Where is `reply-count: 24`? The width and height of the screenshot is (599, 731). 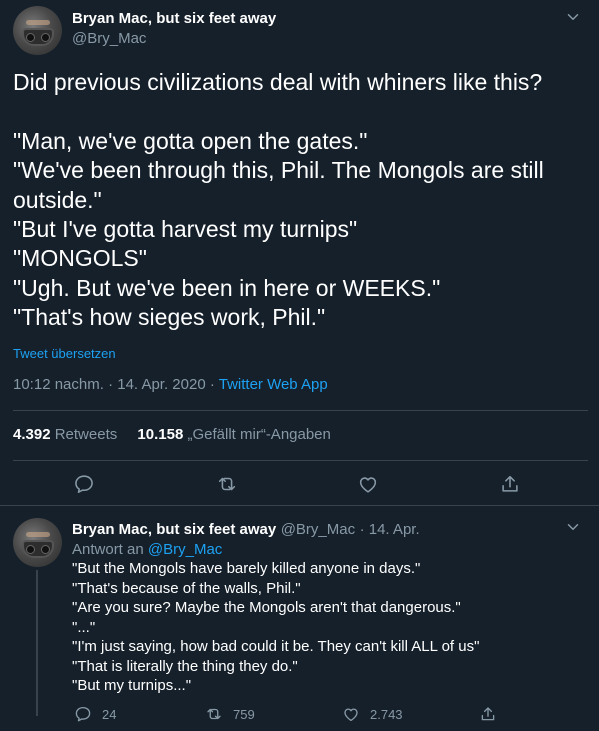 reply-count: 24 is located at coordinates (109, 714).